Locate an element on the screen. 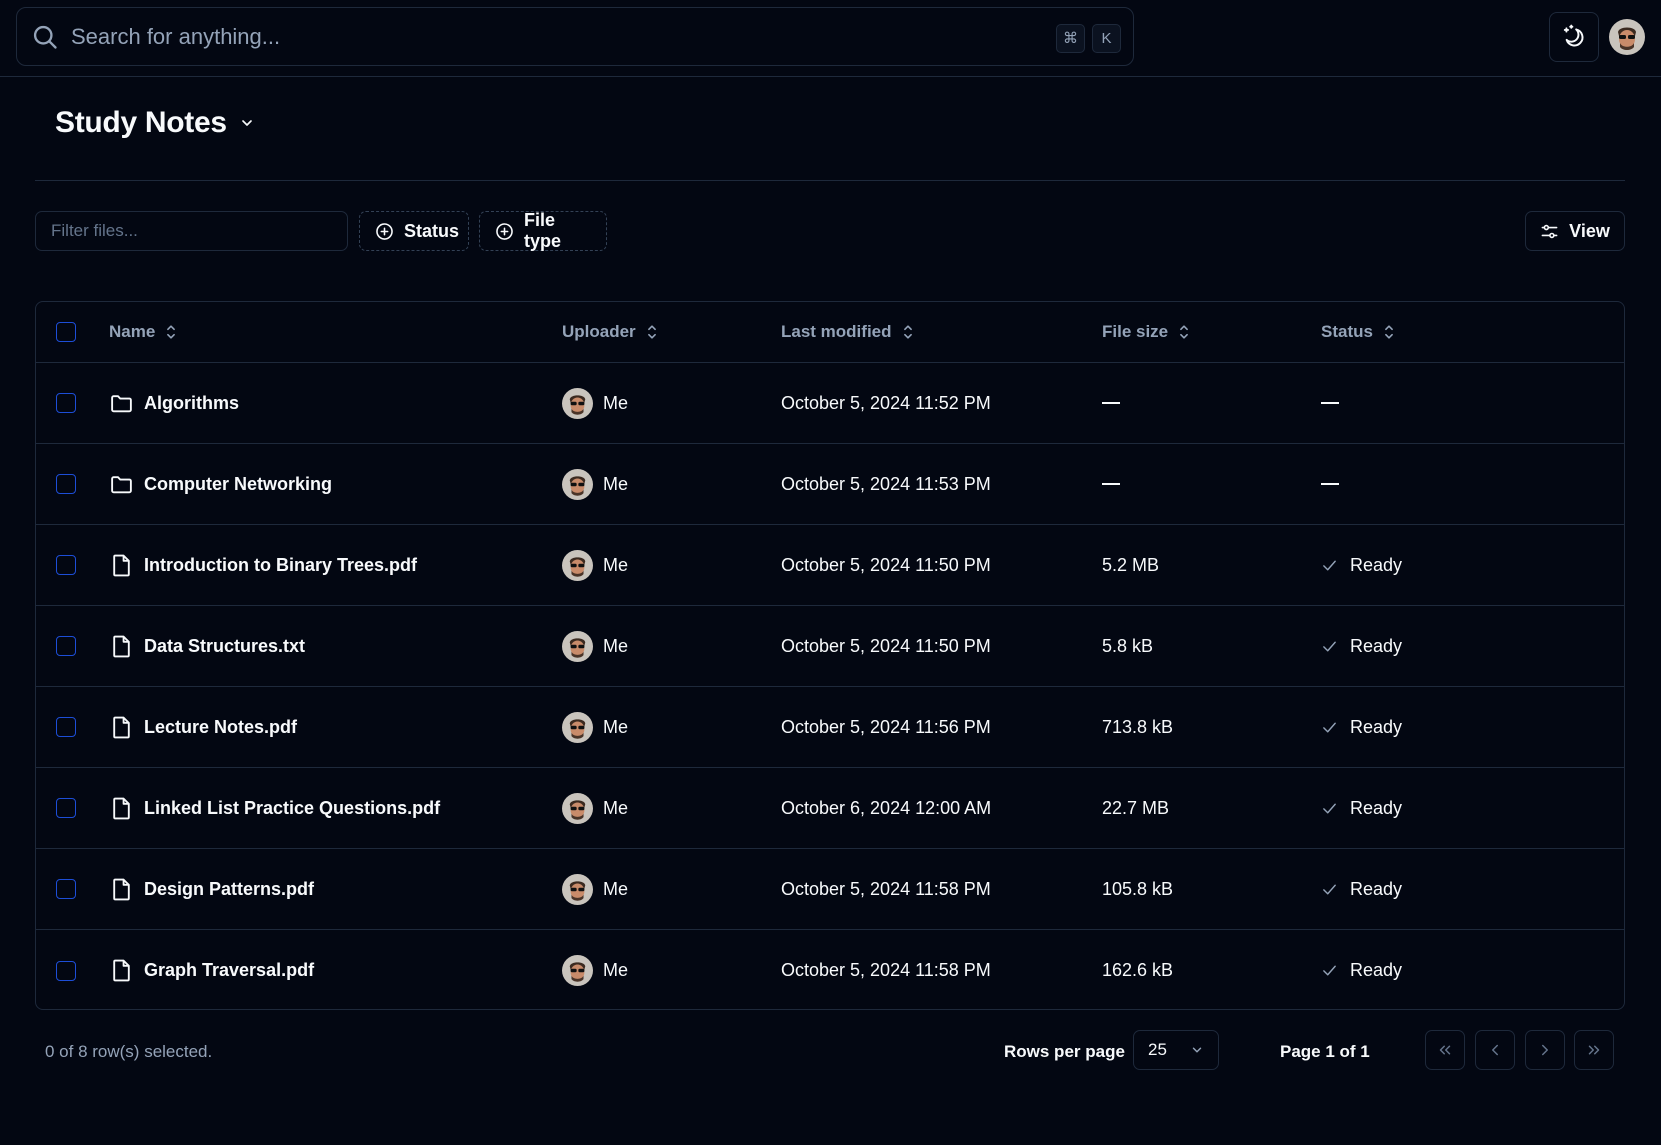 Image resolution: width=1661 pixels, height=1145 pixels. view-label: View is located at coordinates (1589, 230).